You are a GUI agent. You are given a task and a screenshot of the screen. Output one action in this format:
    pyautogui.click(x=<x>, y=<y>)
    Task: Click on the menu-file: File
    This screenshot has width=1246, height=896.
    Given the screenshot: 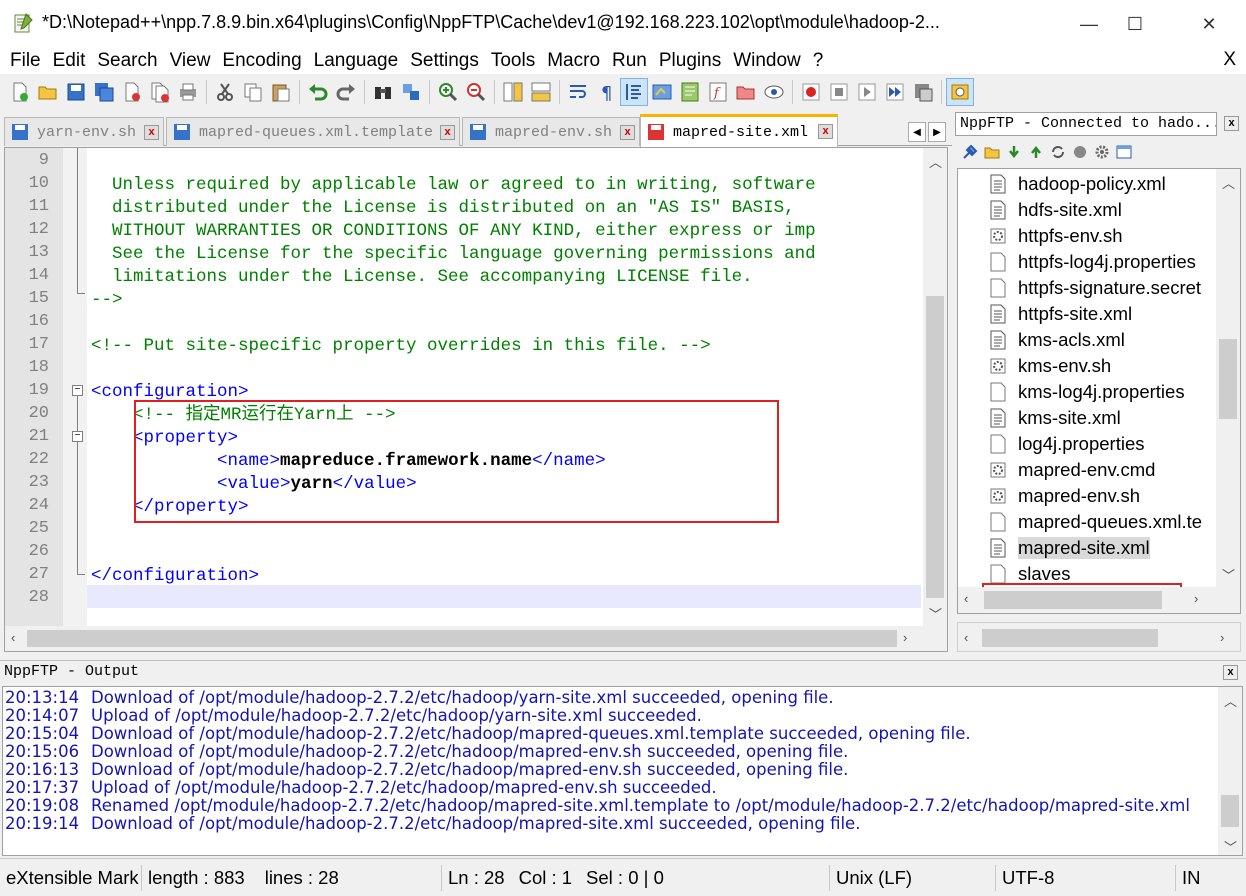 What is the action you would take?
    pyautogui.click(x=25, y=61)
    